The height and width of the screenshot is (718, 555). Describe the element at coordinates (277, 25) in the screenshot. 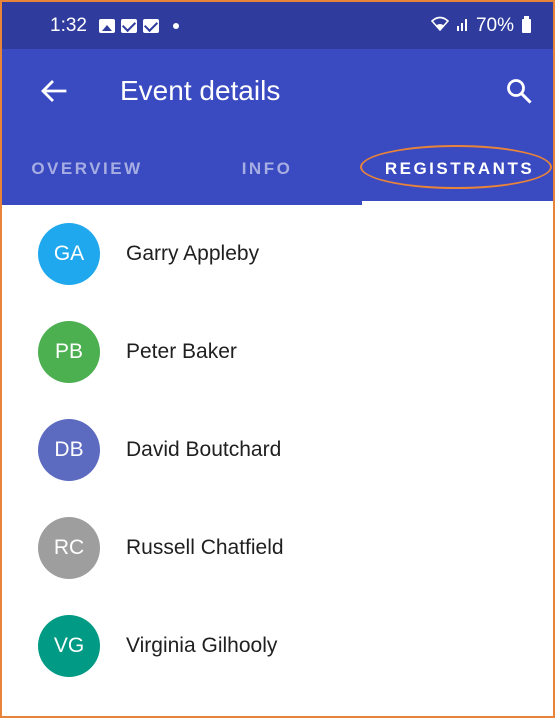

I see `status-bar: 1:32 70%` at that location.